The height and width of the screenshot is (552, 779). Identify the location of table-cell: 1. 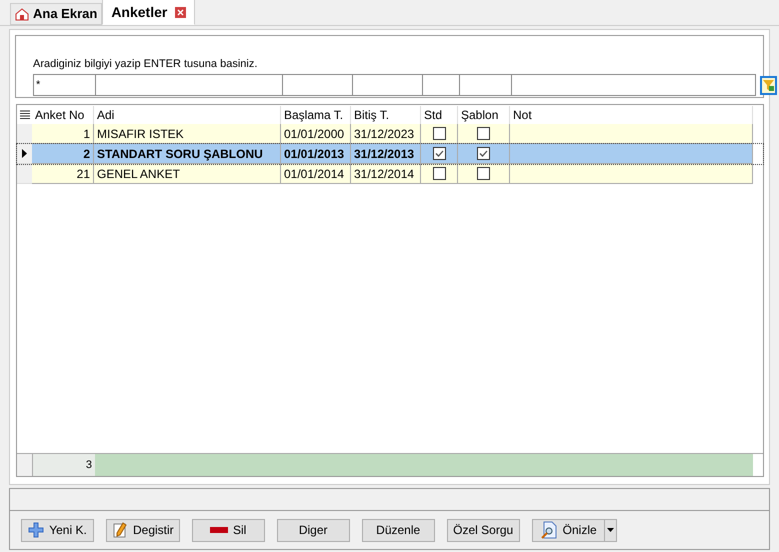
(63, 134).